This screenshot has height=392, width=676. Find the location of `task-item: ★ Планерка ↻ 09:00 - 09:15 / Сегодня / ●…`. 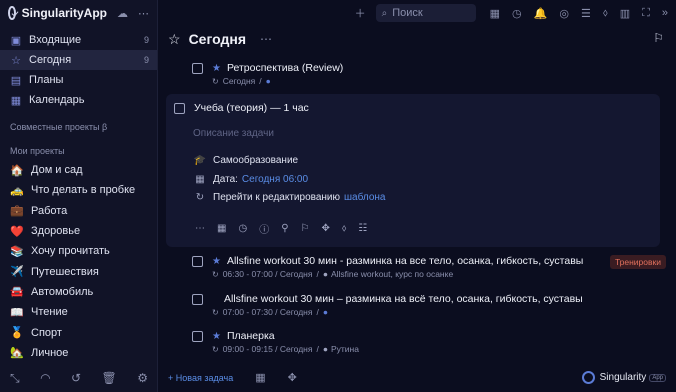

task-item: ★ Планерка ↻ 09:00 - 09:15 / Сегодня / ●… is located at coordinates (429, 342).